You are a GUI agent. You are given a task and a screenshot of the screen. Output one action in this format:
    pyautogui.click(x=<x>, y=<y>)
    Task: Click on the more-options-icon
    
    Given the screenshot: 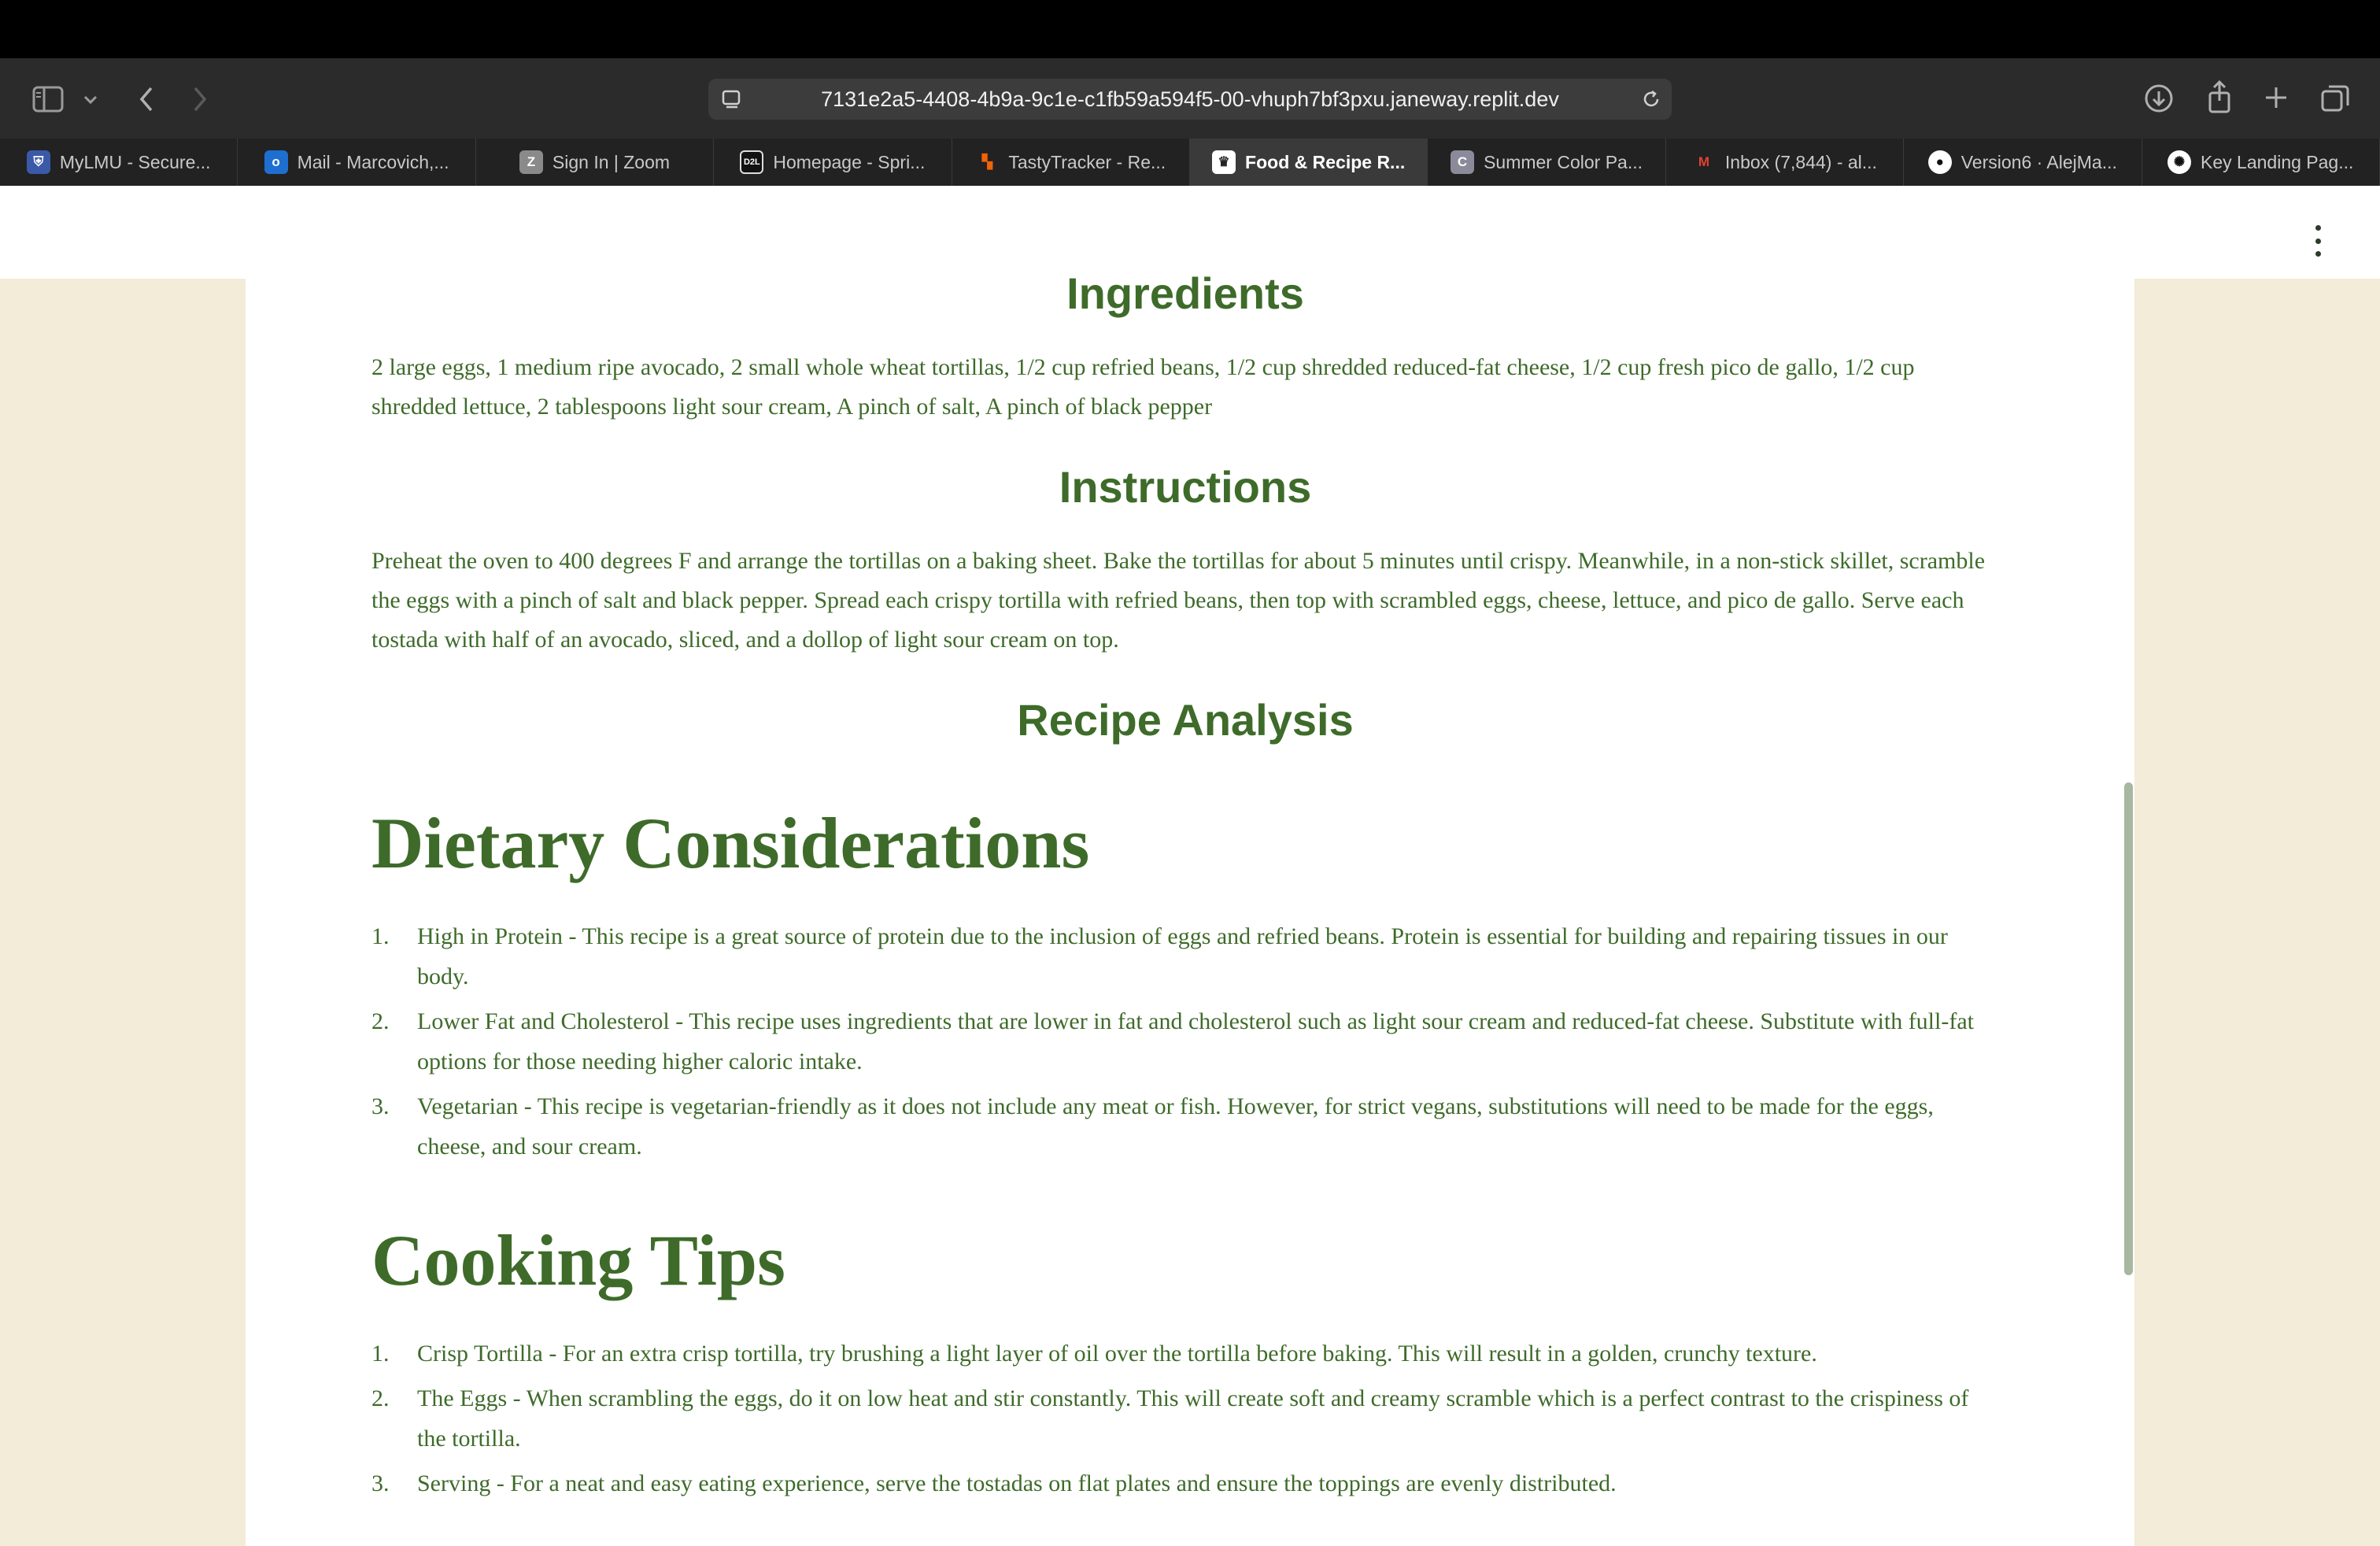 What is the action you would take?
    pyautogui.click(x=2318, y=241)
    